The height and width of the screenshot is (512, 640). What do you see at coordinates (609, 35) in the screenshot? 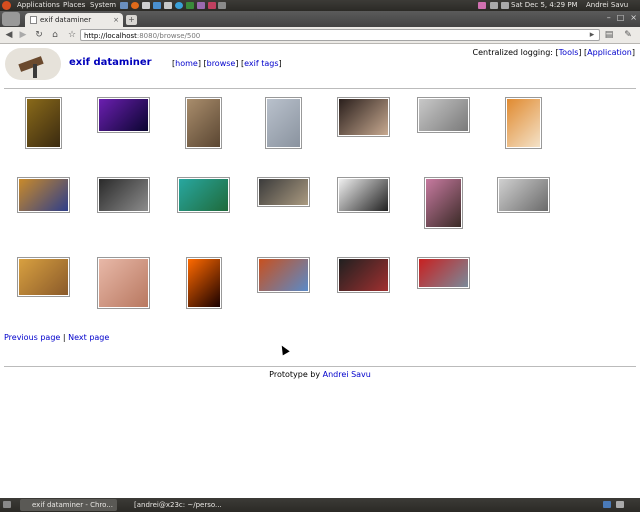
I see `page-menu-icon: ▤` at bounding box center [609, 35].